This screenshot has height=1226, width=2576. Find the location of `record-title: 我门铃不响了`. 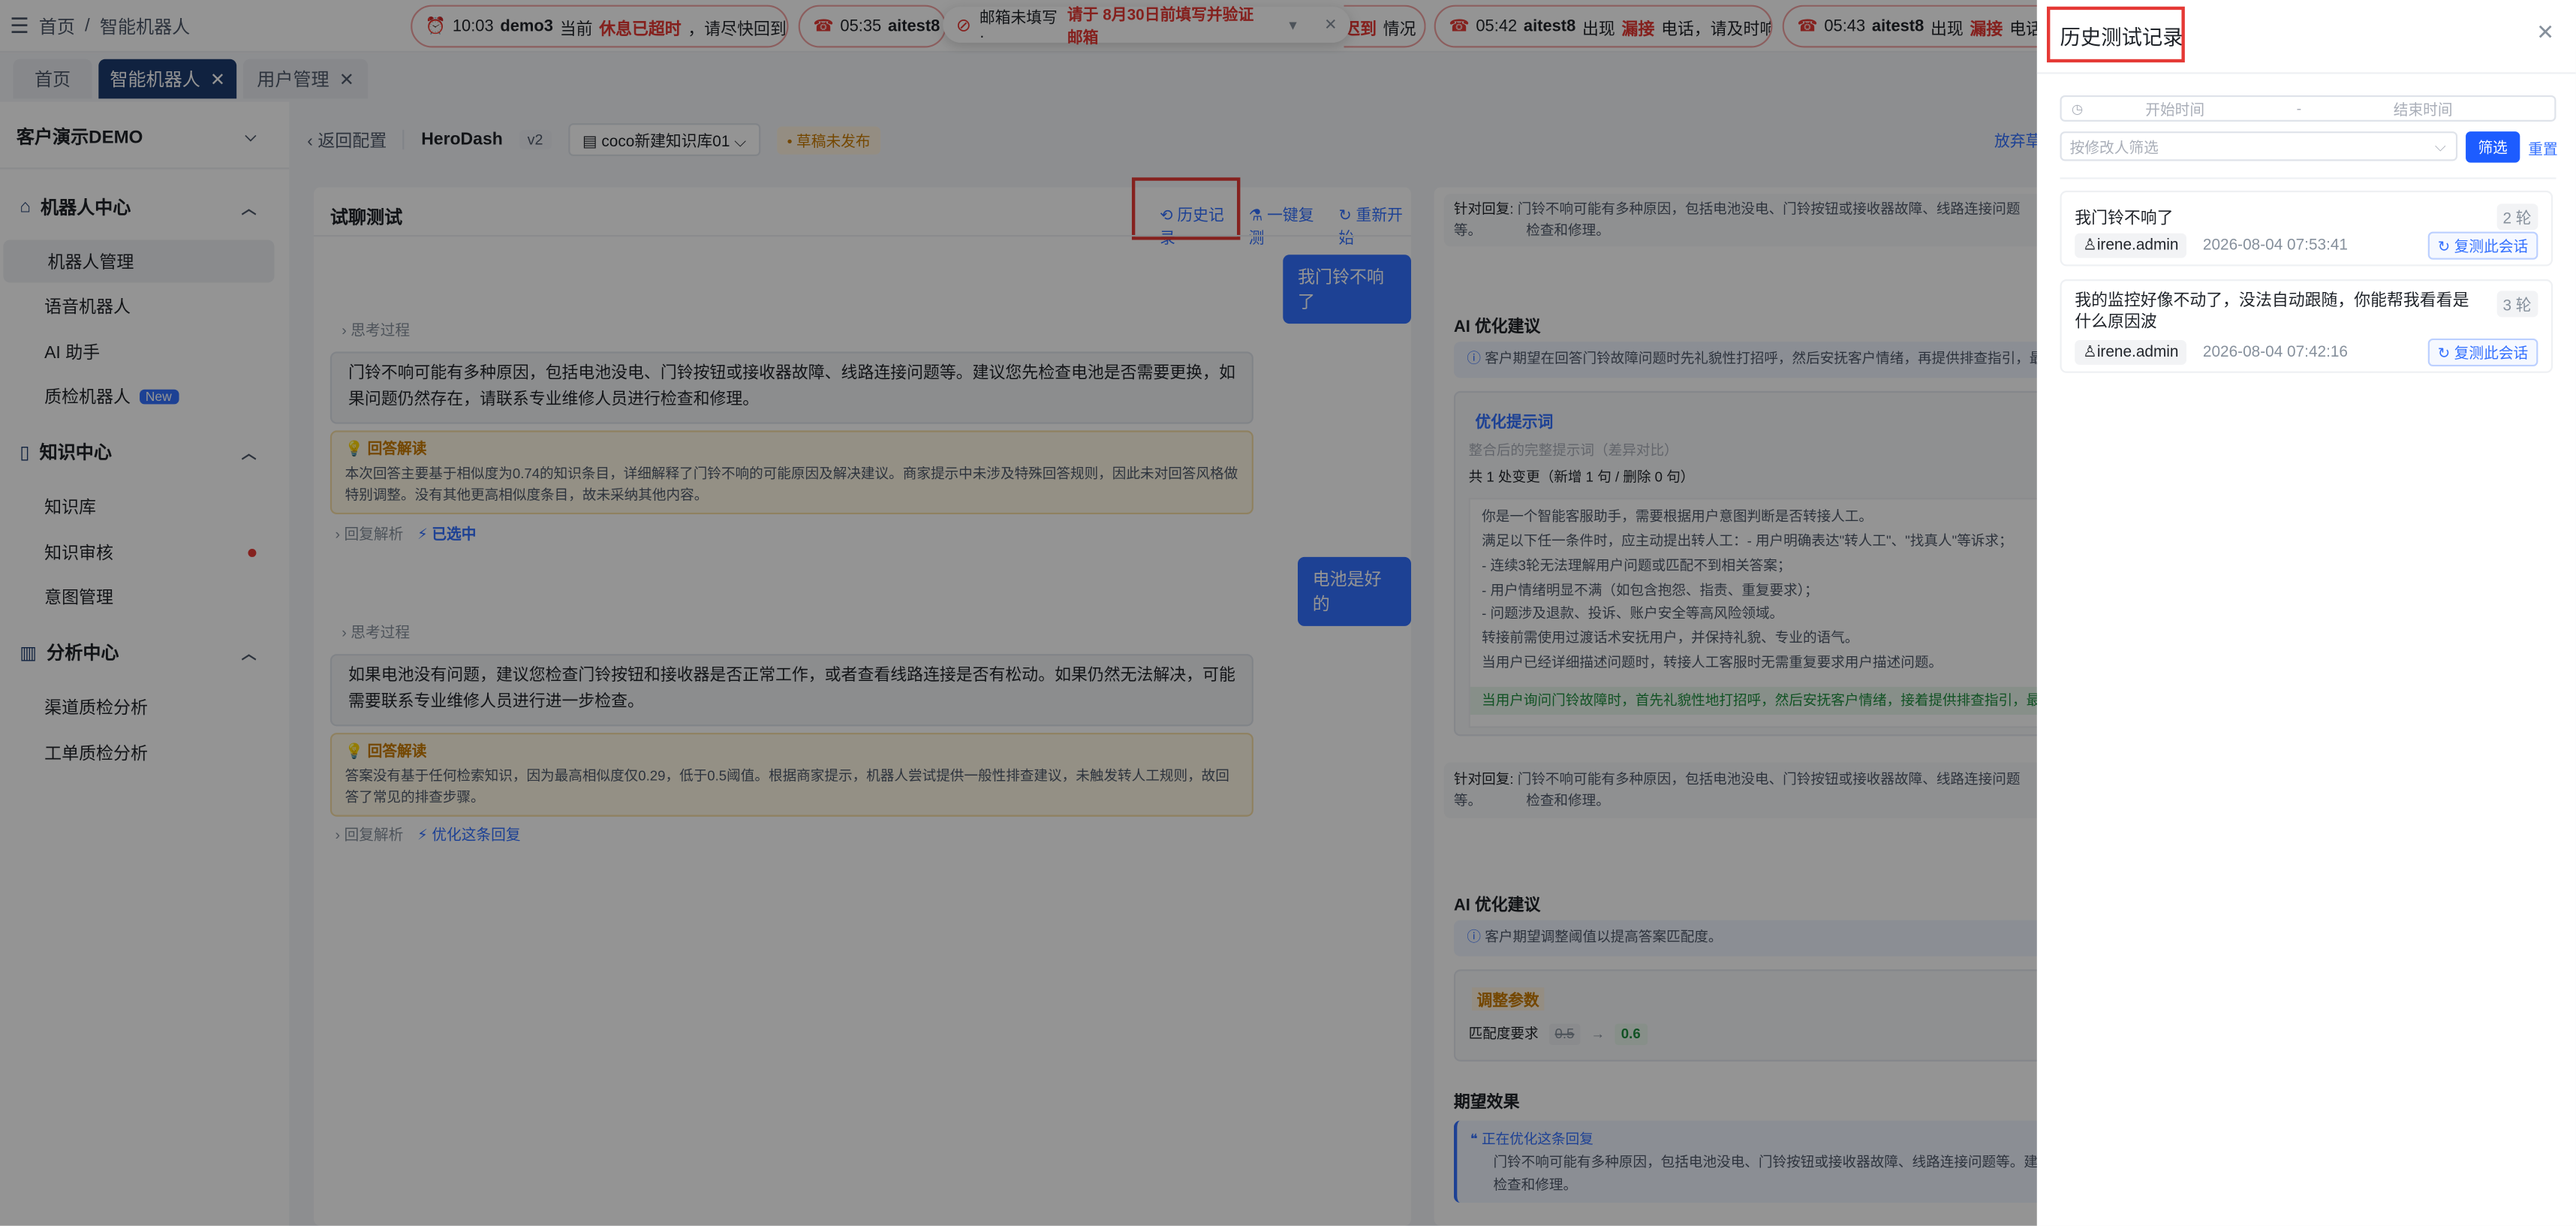

record-title: 我门铃不响了 is located at coordinates (2124, 219).